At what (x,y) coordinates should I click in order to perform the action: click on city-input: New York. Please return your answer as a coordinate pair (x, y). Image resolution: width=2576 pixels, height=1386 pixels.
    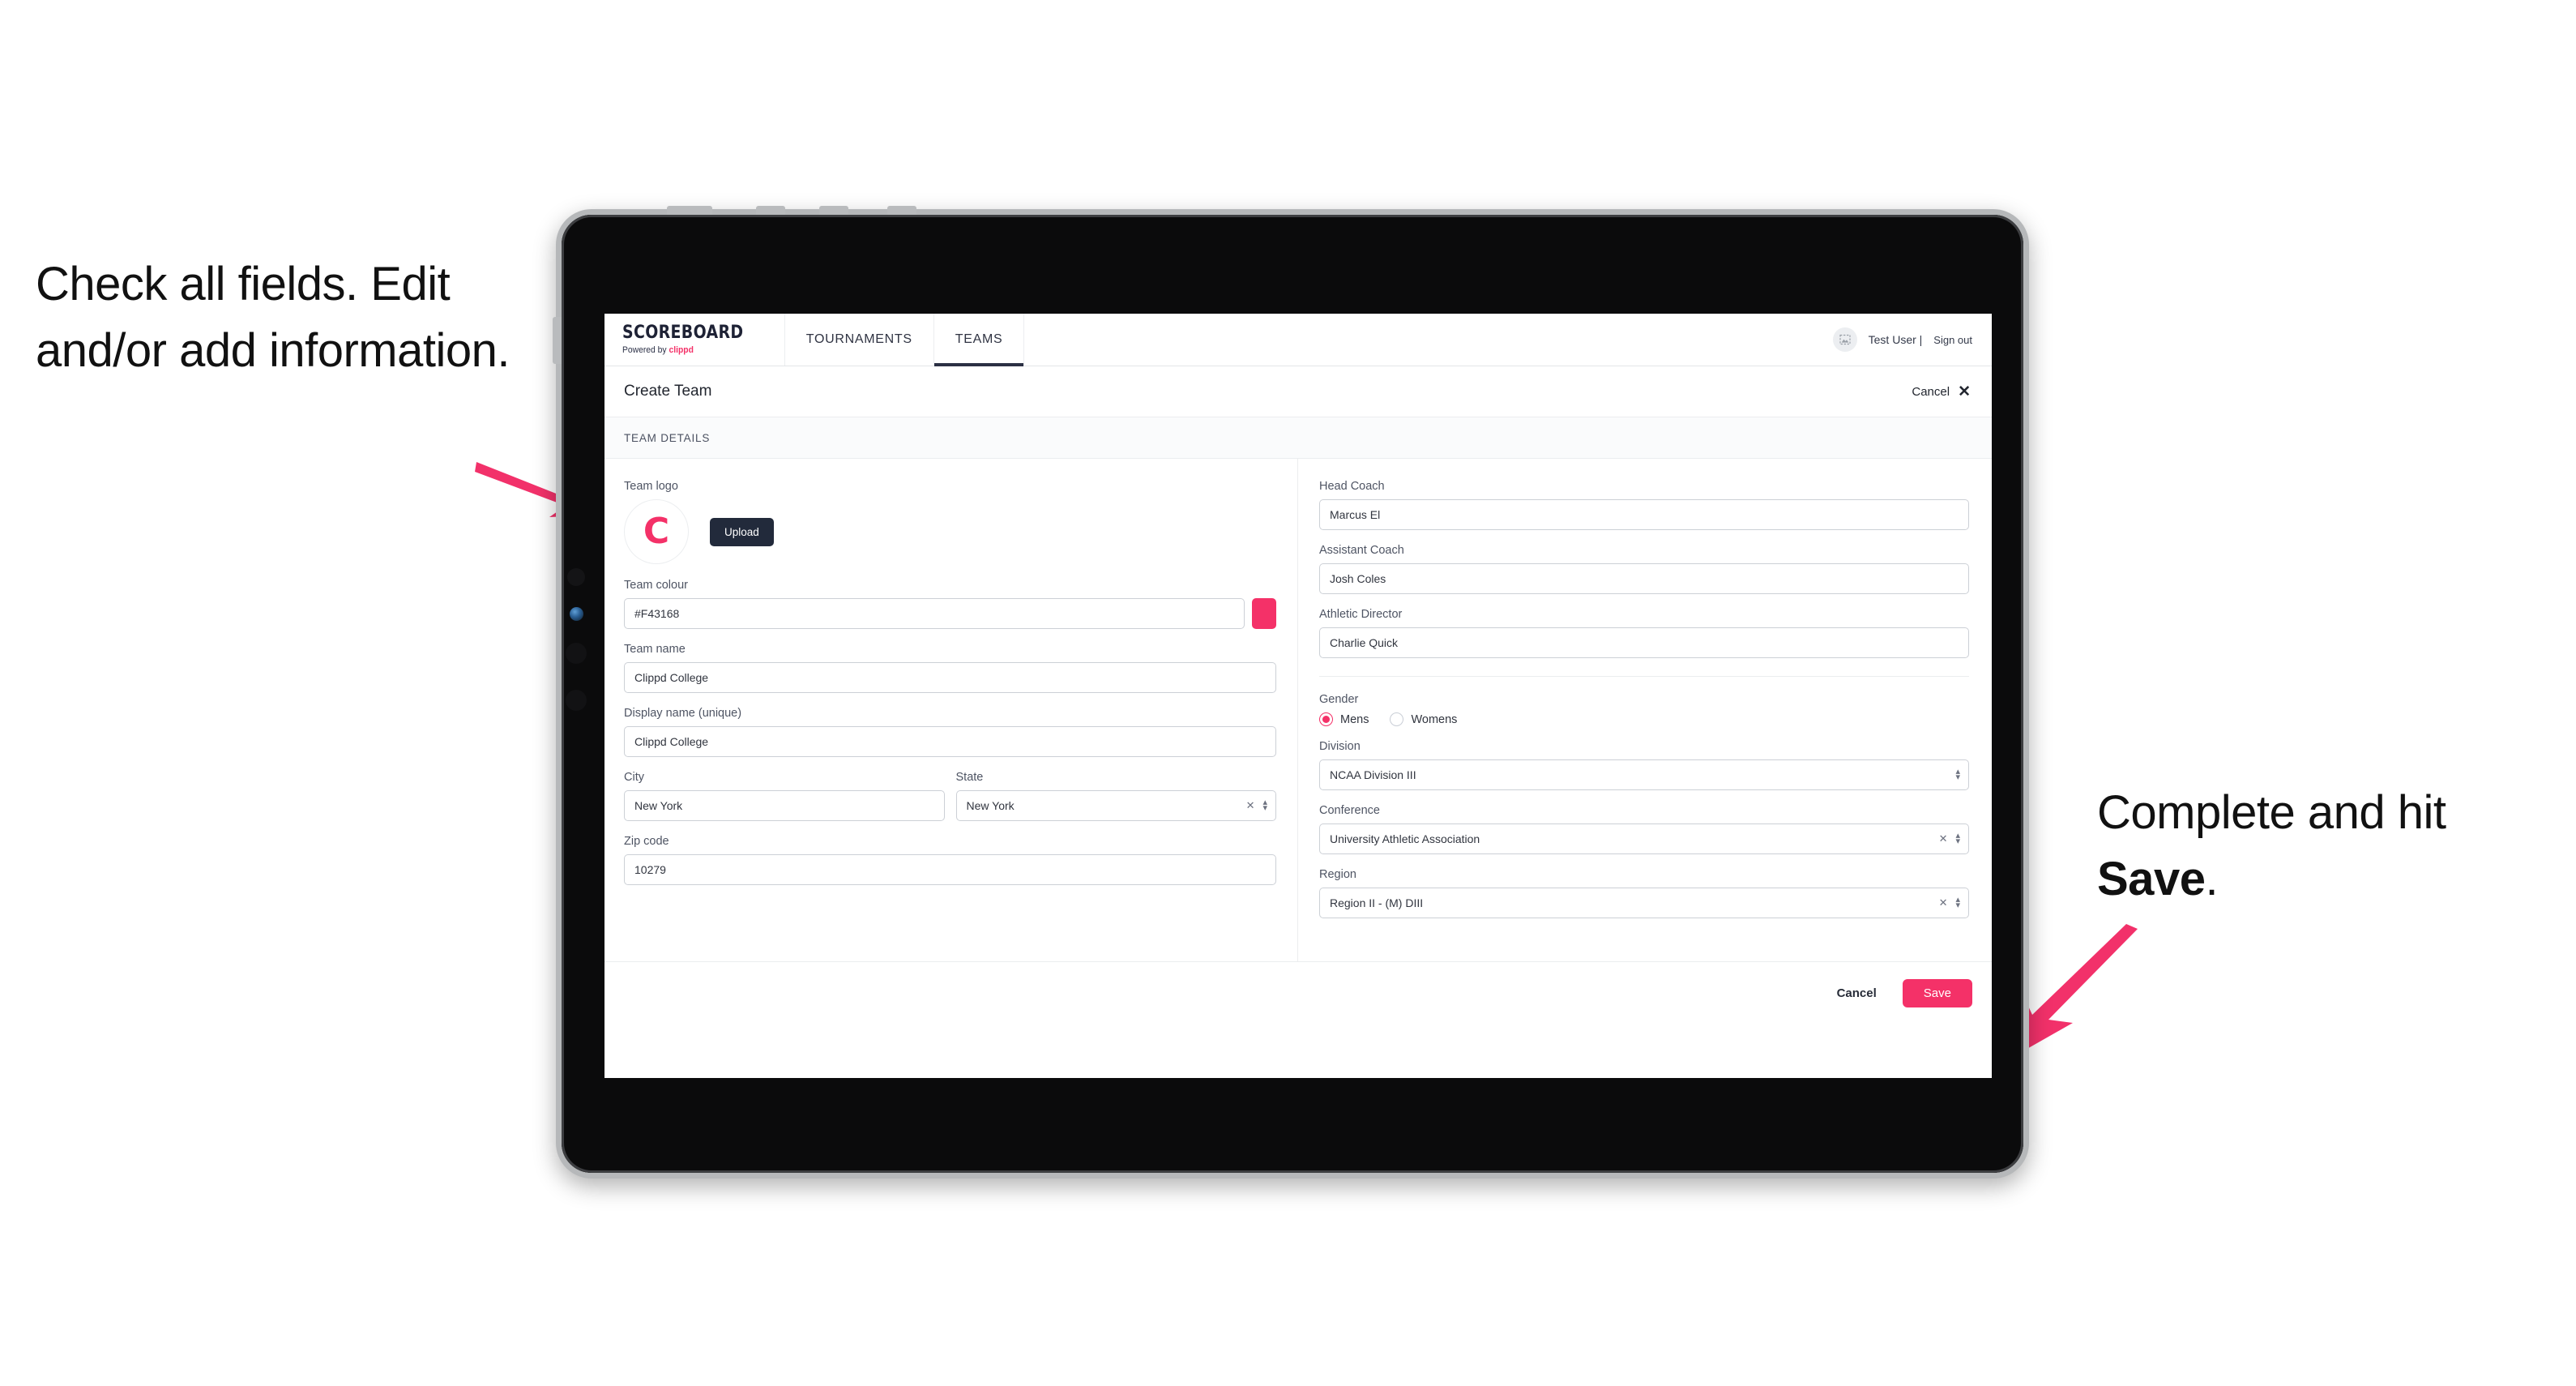
    Looking at the image, I should click on (784, 806).